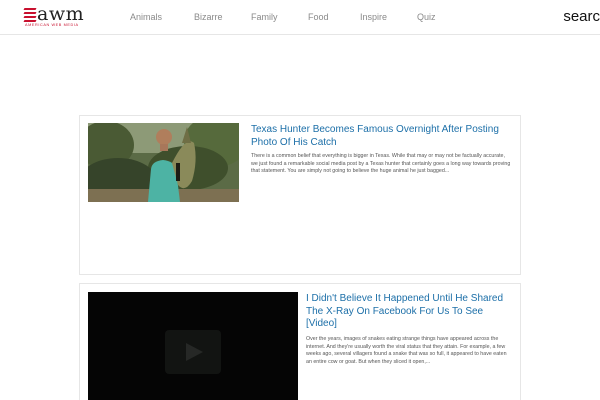 The image size is (600, 400). What do you see at coordinates (318, 17) in the screenshot?
I see `nav-item-food: Food` at bounding box center [318, 17].